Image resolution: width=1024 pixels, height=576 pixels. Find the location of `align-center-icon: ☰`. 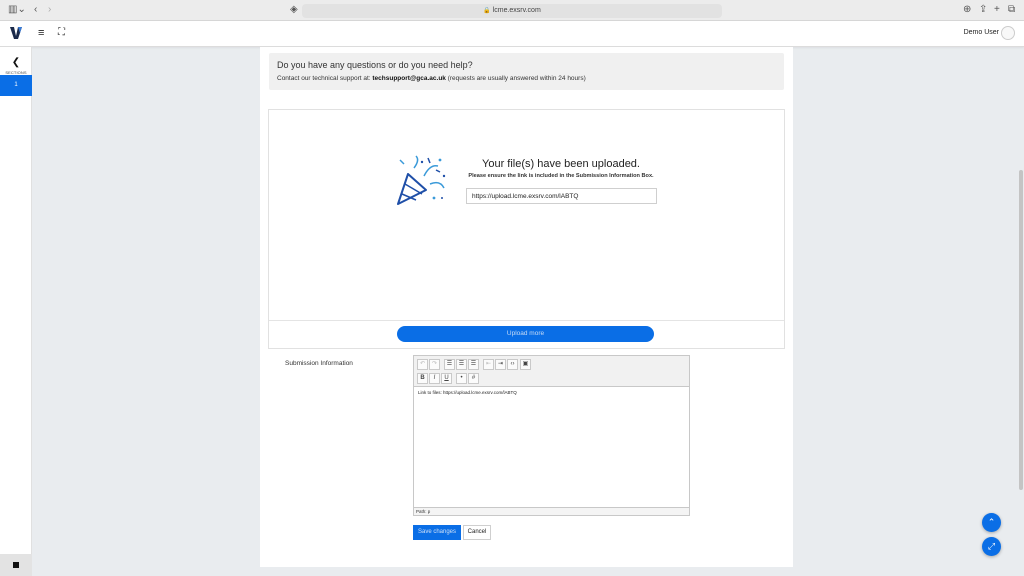

align-center-icon: ☰ is located at coordinates (461, 364).